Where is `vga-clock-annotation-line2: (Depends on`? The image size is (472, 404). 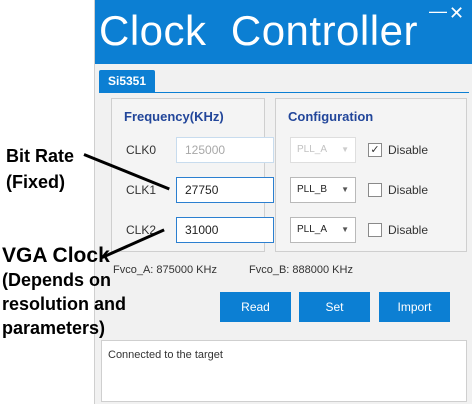 vga-clock-annotation-line2: (Depends on is located at coordinates (57, 280).